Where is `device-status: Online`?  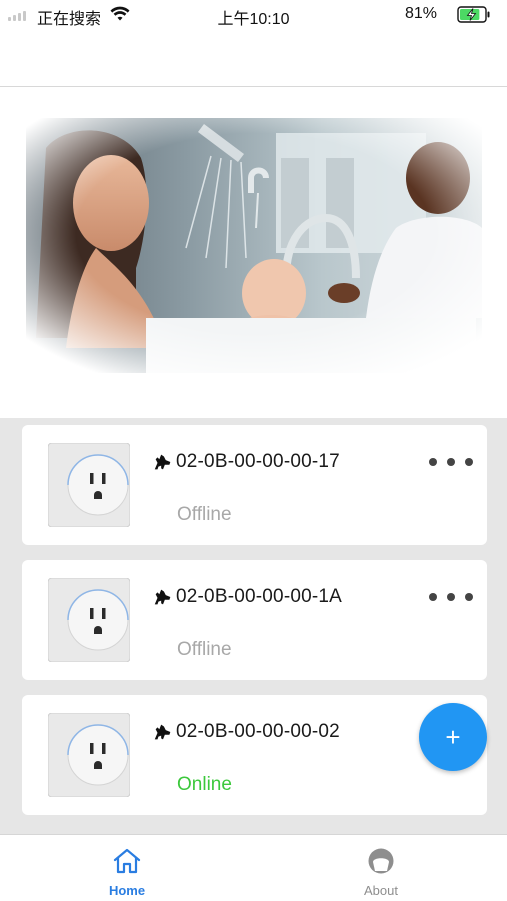 device-status: Online is located at coordinates (204, 784).